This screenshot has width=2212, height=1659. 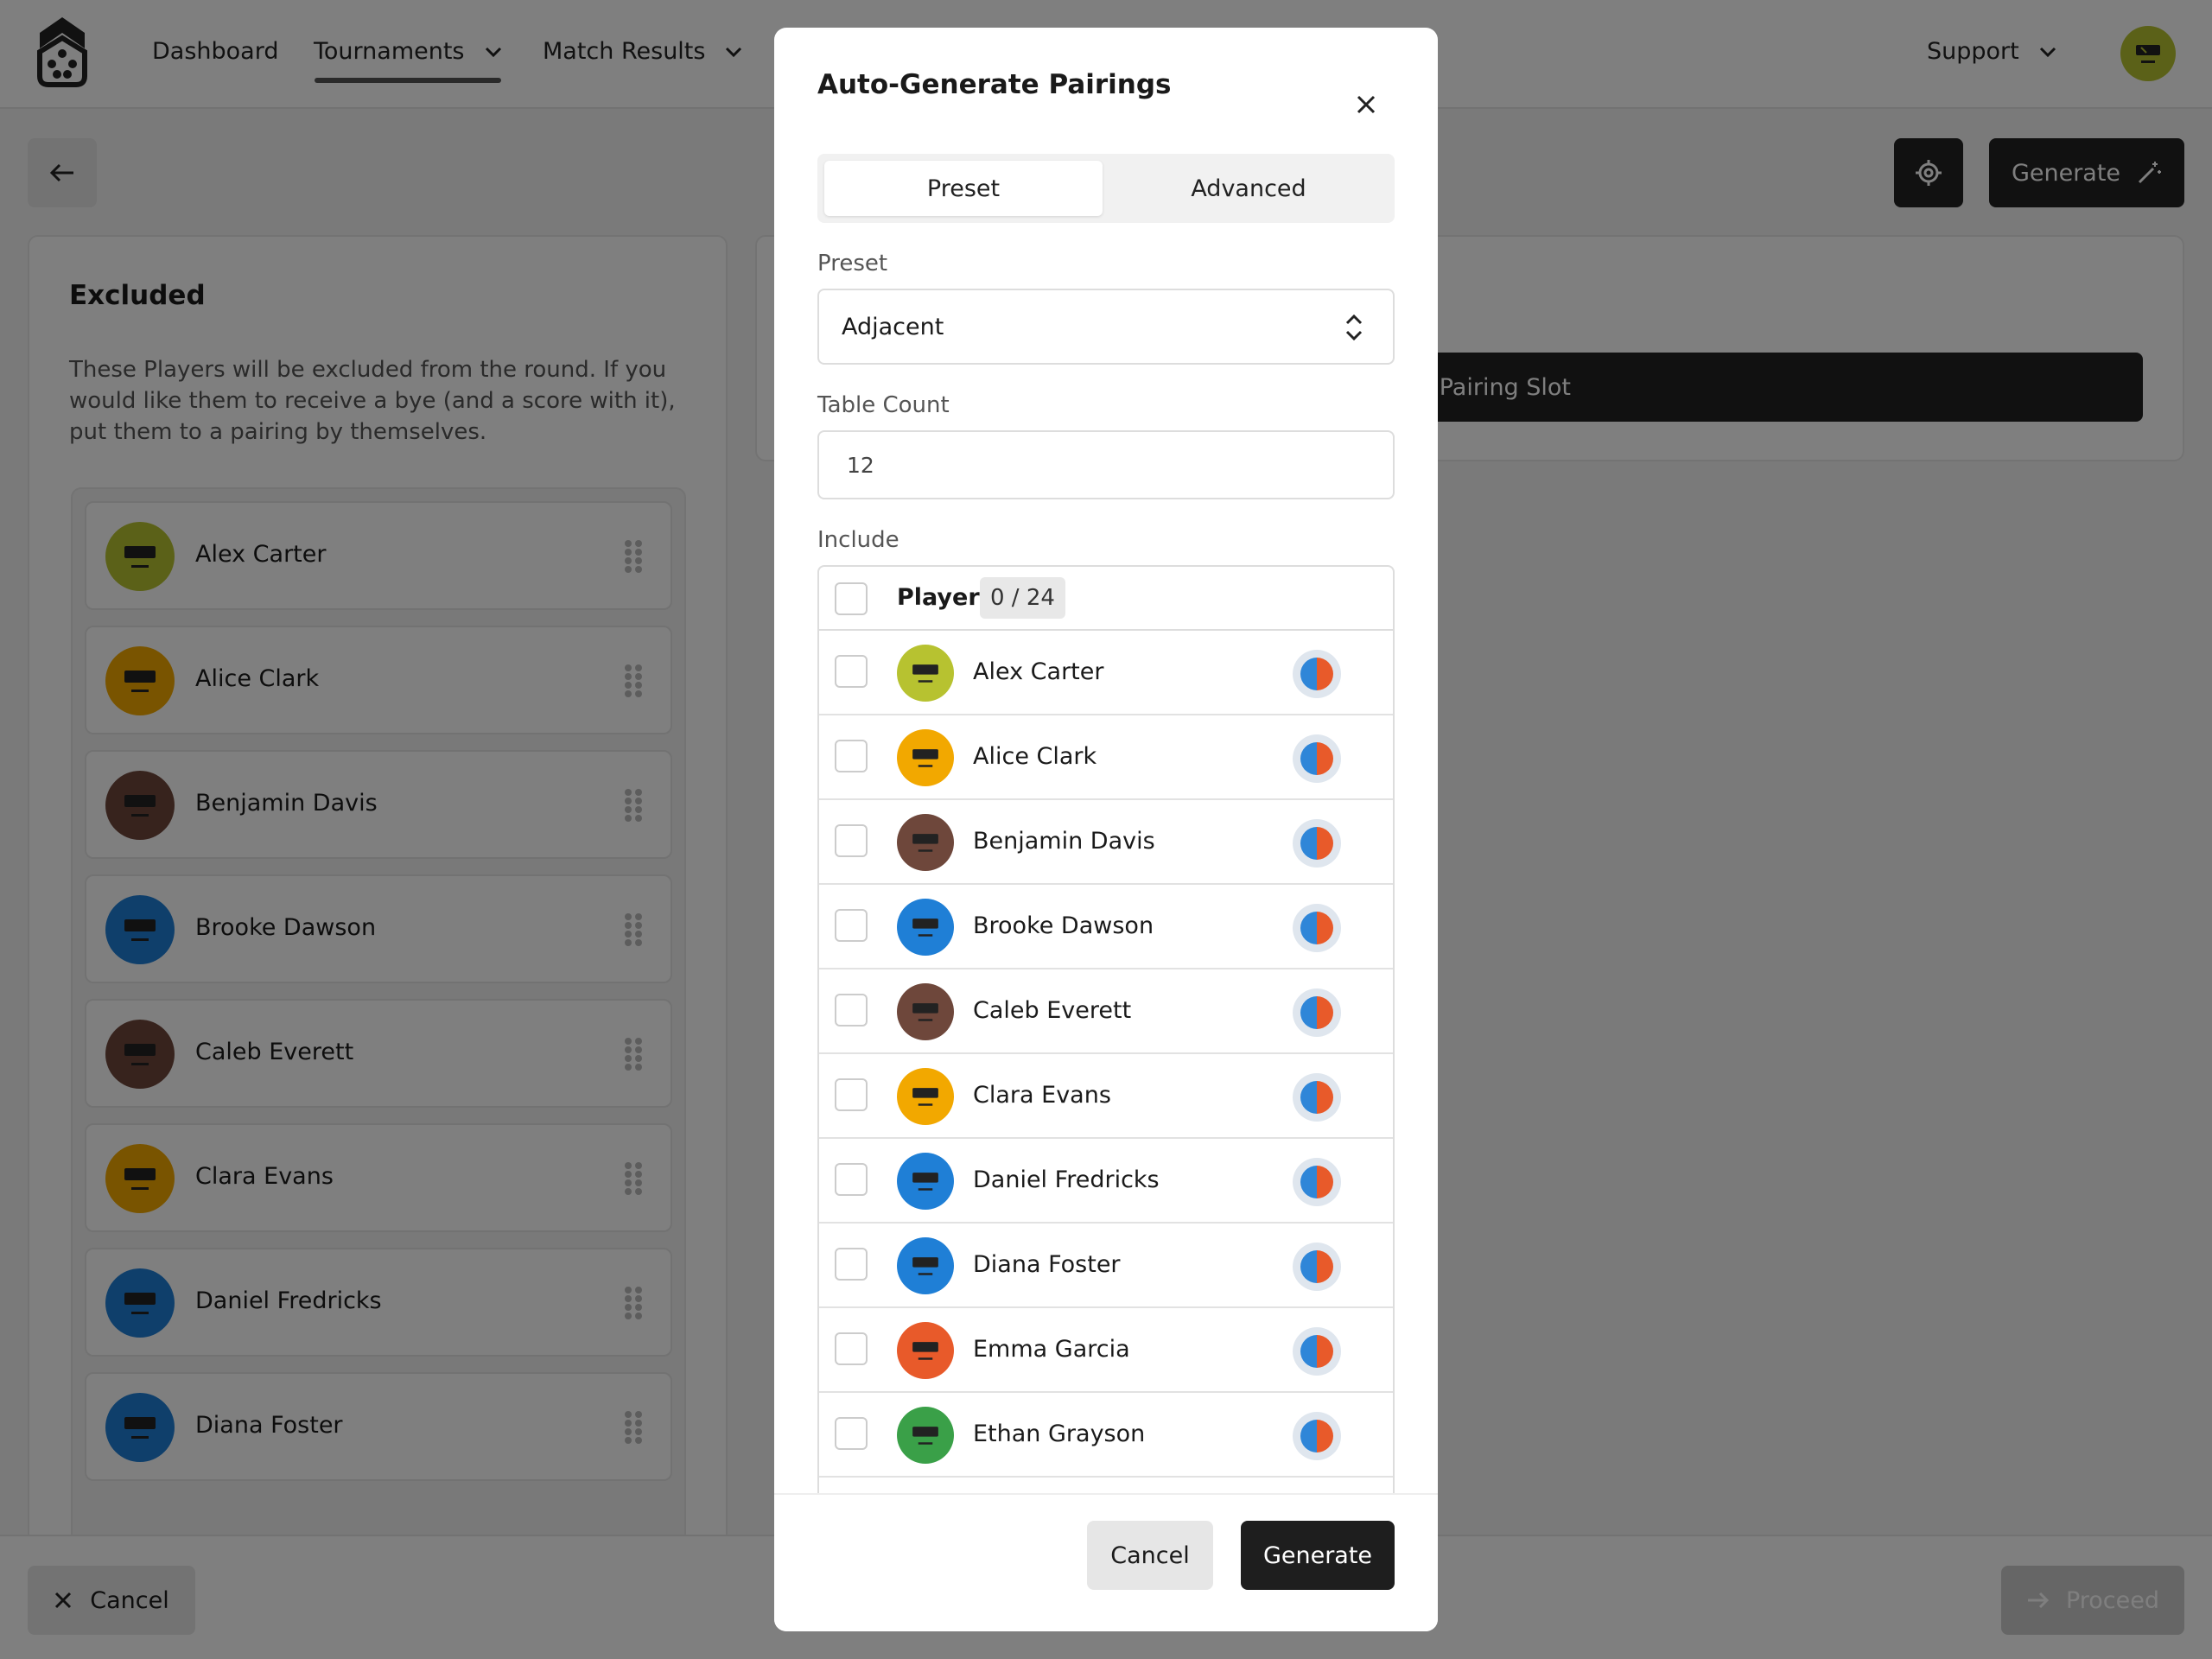 What do you see at coordinates (858, 540) in the screenshot?
I see `include-label: Include` at bounding box center [858, 540].